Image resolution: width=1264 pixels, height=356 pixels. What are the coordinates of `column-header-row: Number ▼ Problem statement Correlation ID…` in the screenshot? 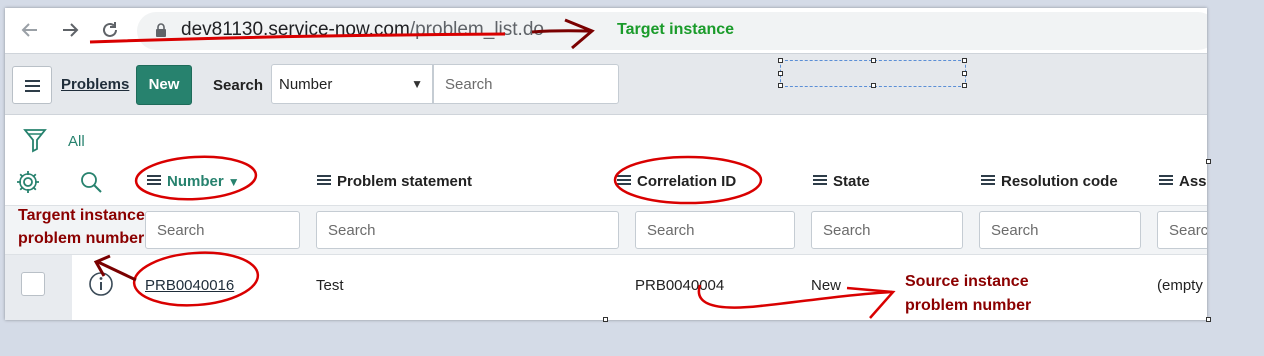 It's located at (606, 182).